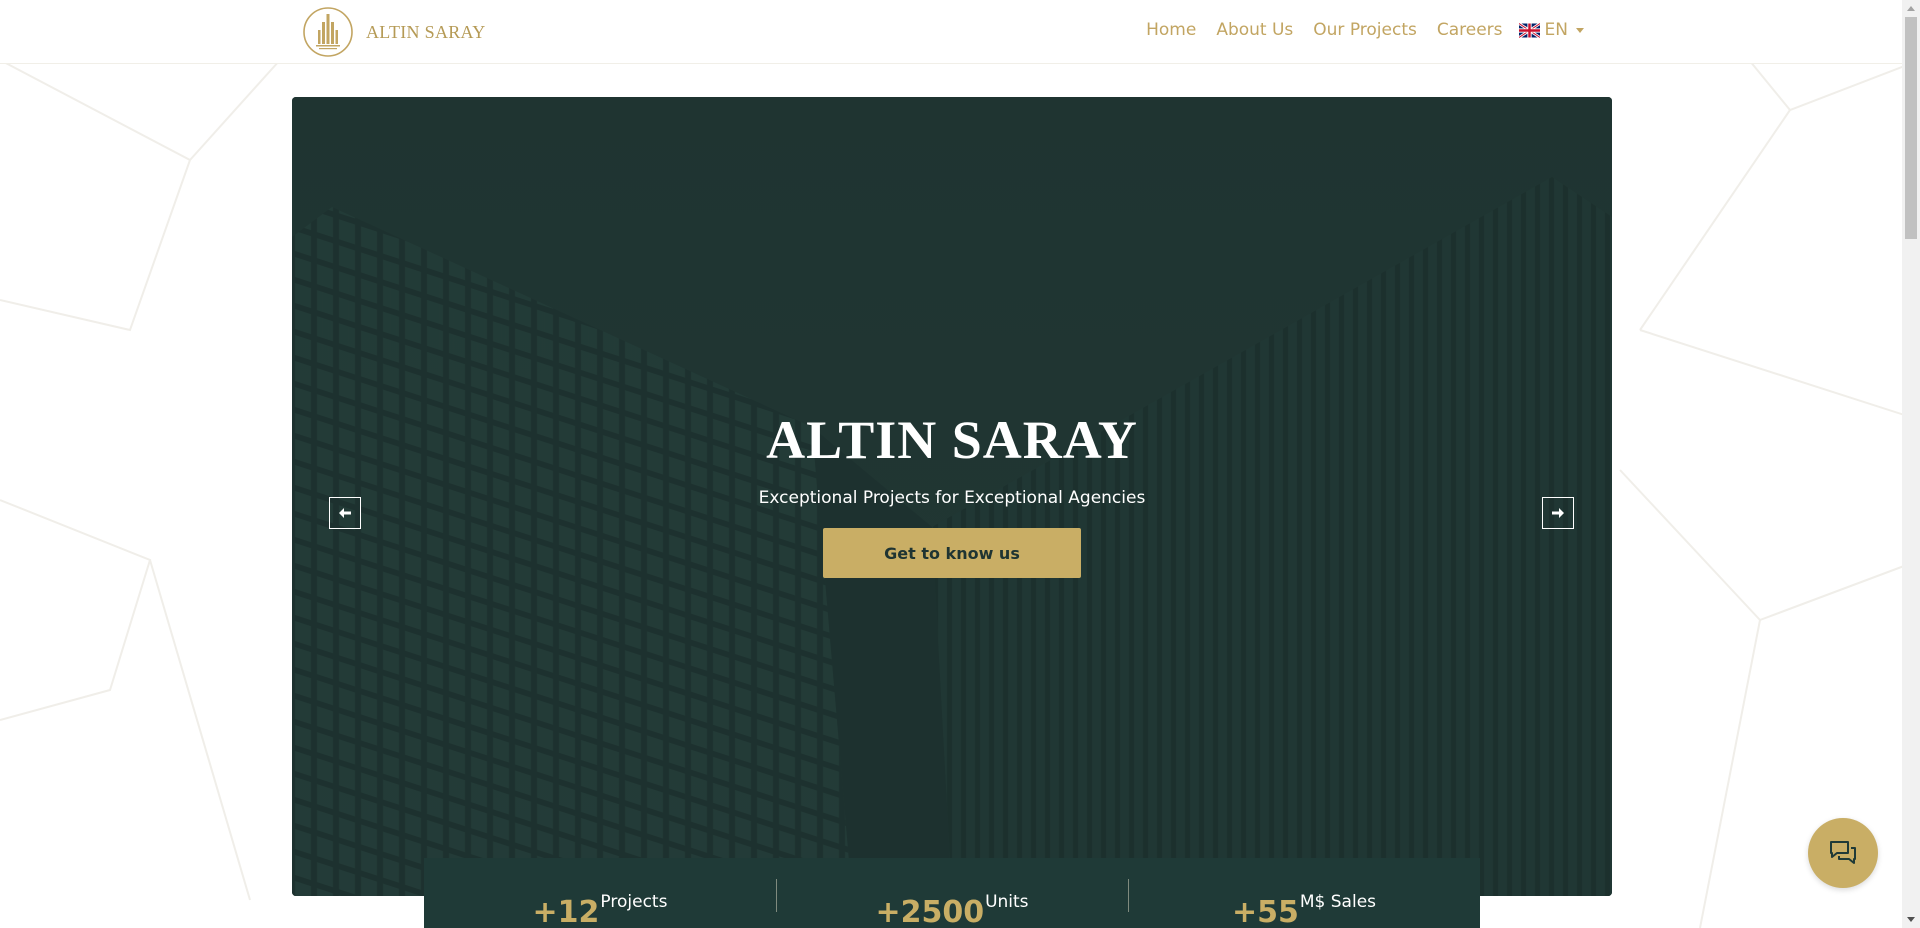 This screenshot has height=928, width=1920. I want to click on logo-icon, so click(328, 32).